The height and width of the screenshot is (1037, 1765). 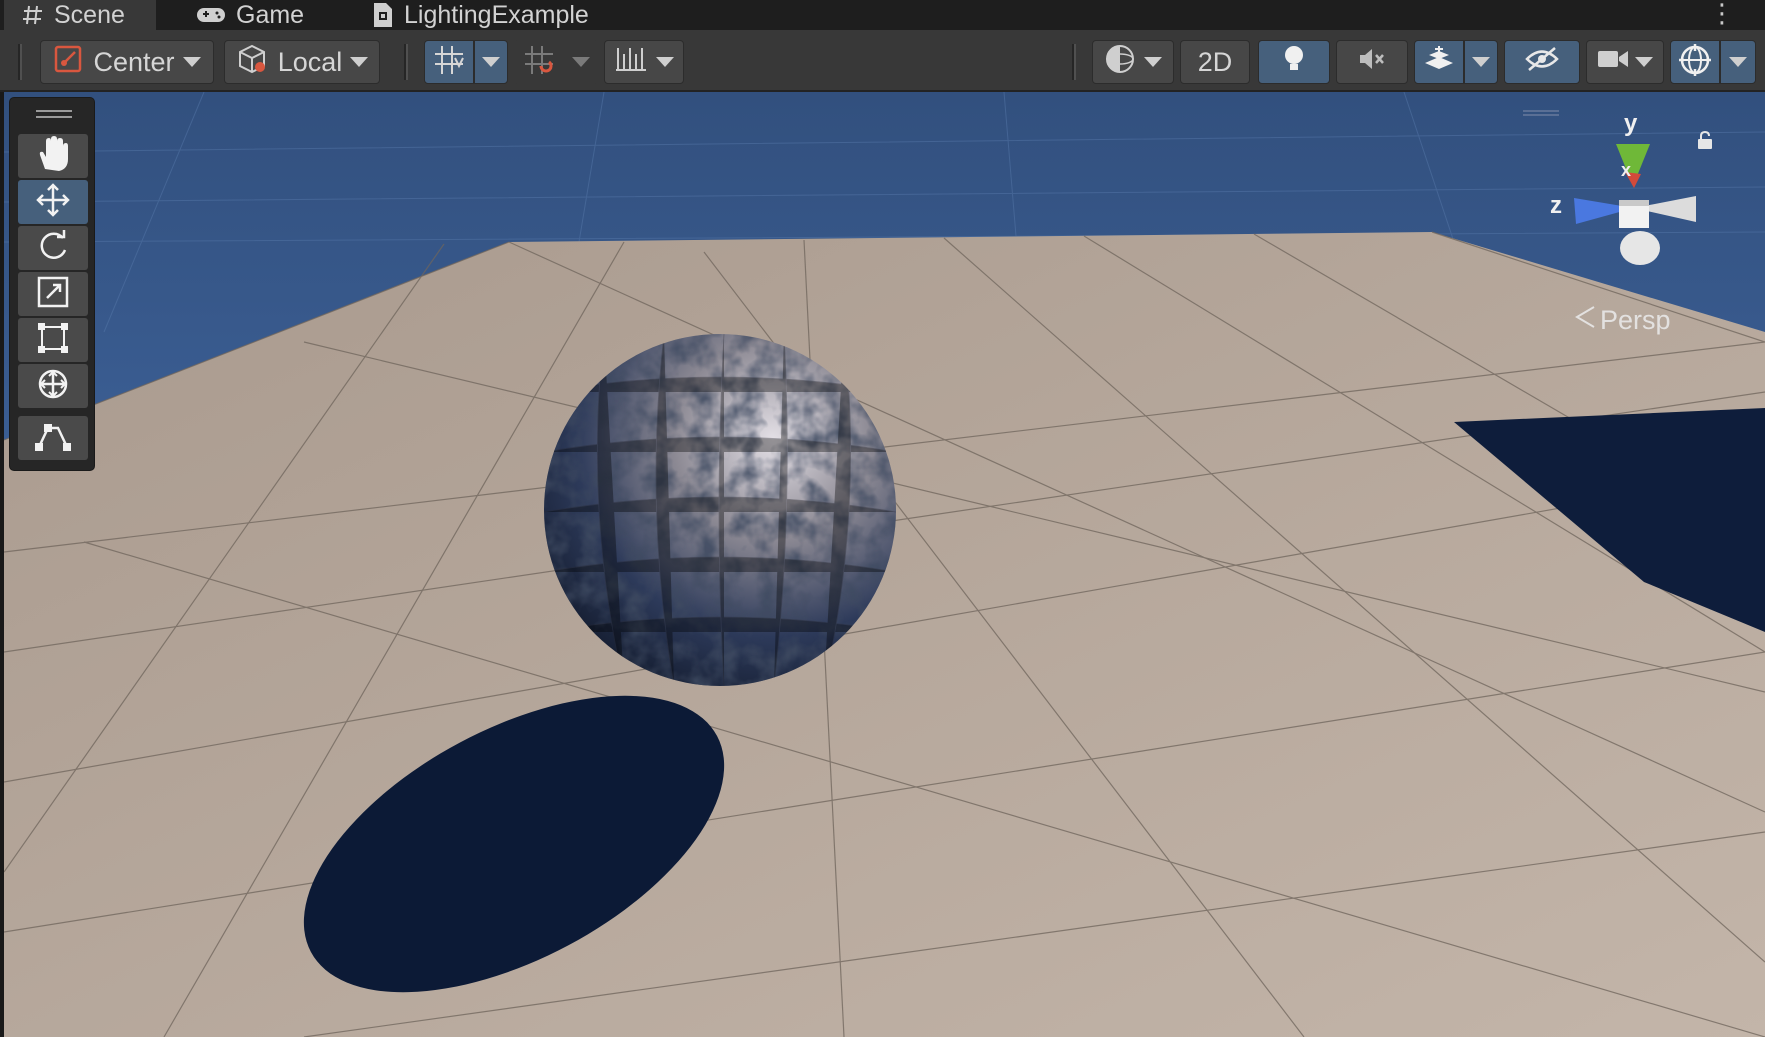 I want to click on pivot-center-icon, so click(x=68, y=62).